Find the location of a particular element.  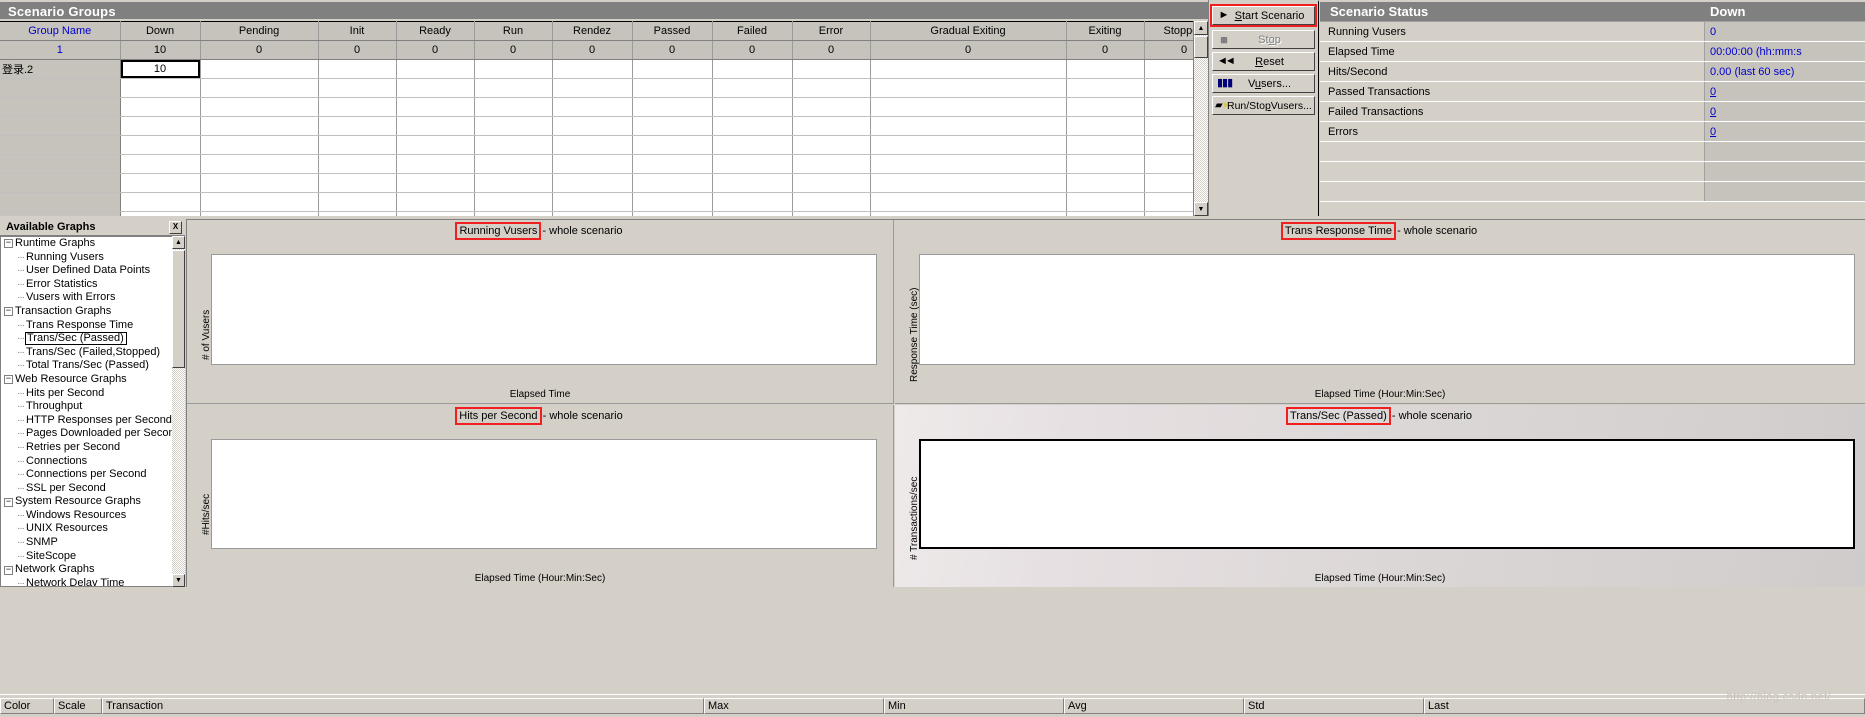

row-rendez-cell is located at coordinates (592, 69).